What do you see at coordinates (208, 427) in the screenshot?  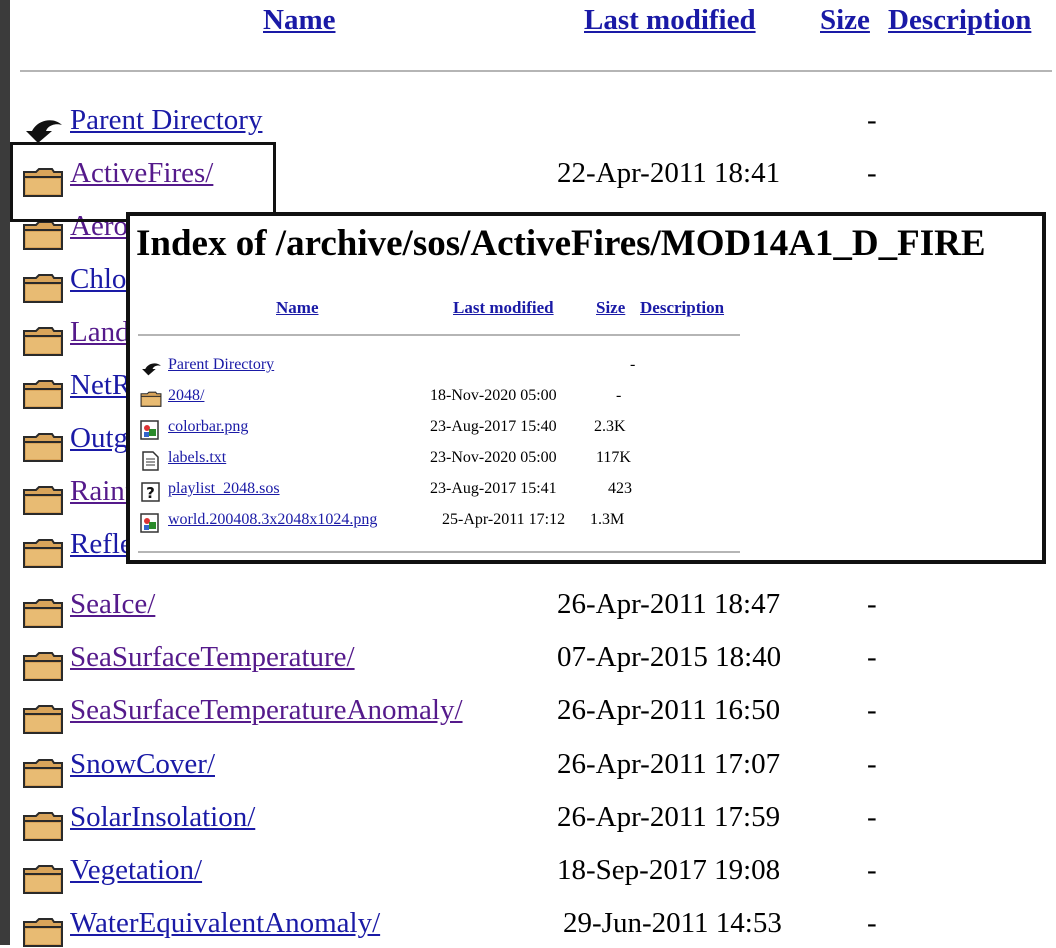 I see `popup-file-link: colorbar.png` at bounding box center [208, 427].